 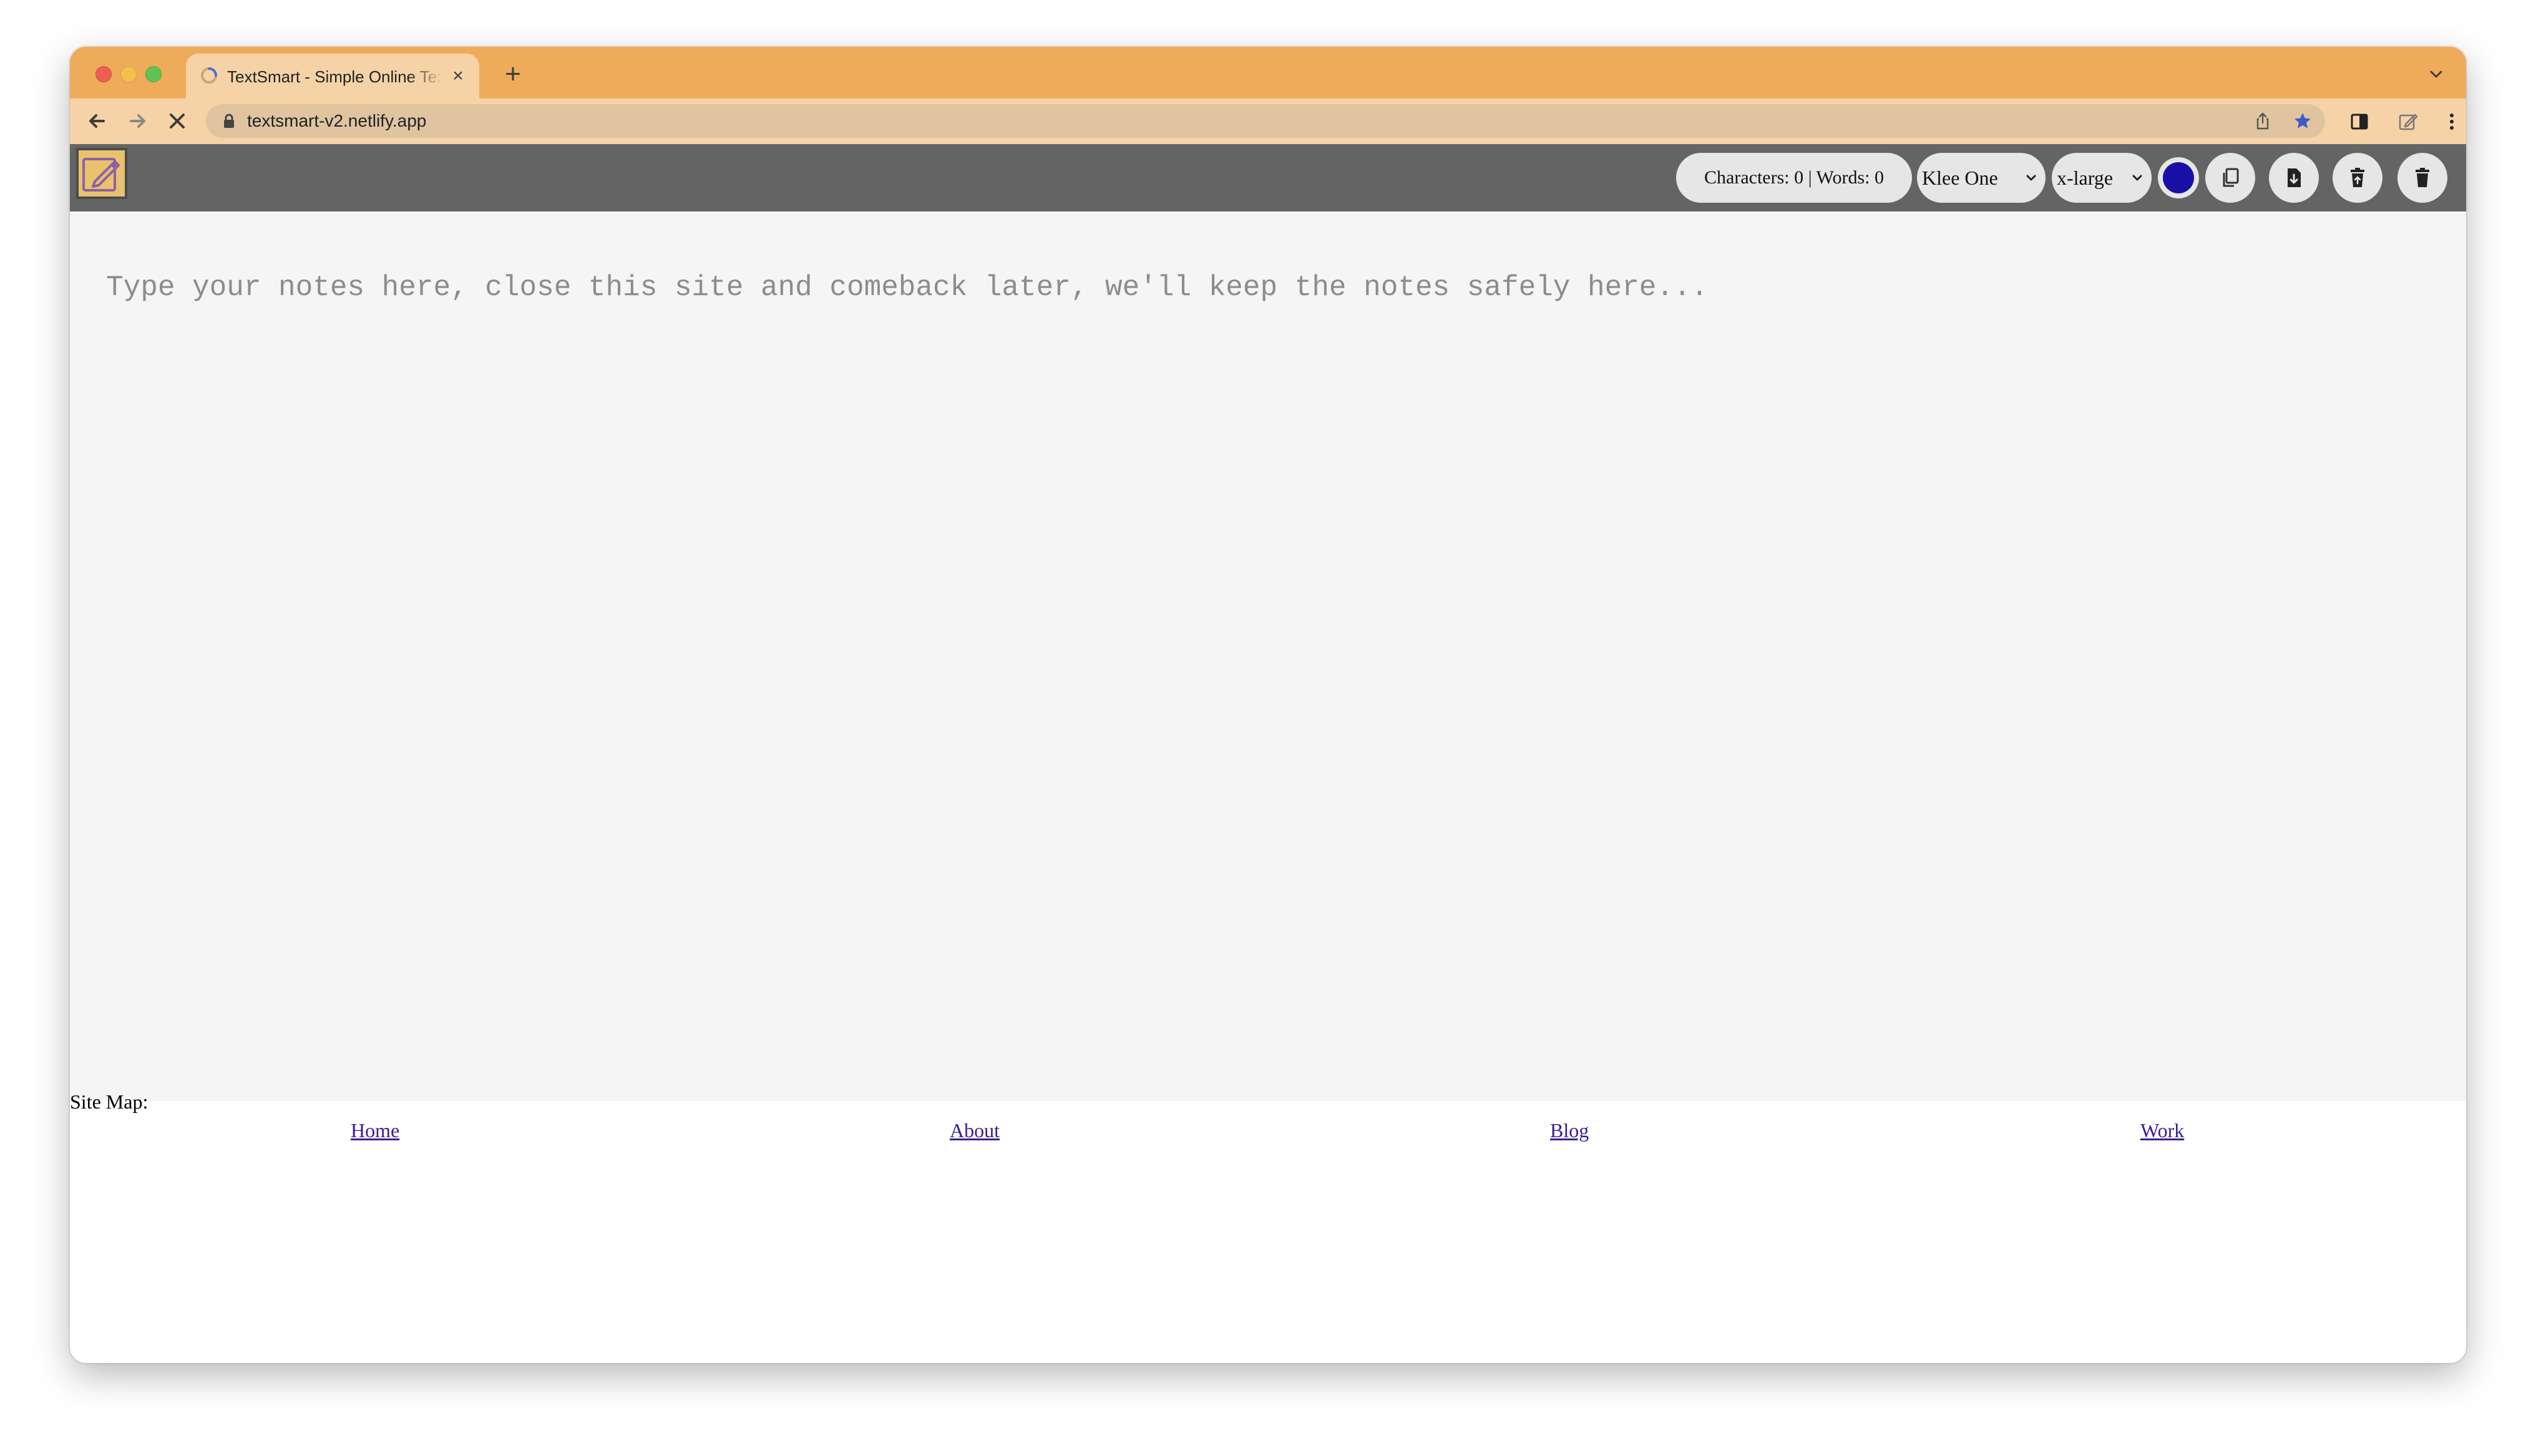 I want to click on font-size-value: x-large, so click(x=2085, y=178).